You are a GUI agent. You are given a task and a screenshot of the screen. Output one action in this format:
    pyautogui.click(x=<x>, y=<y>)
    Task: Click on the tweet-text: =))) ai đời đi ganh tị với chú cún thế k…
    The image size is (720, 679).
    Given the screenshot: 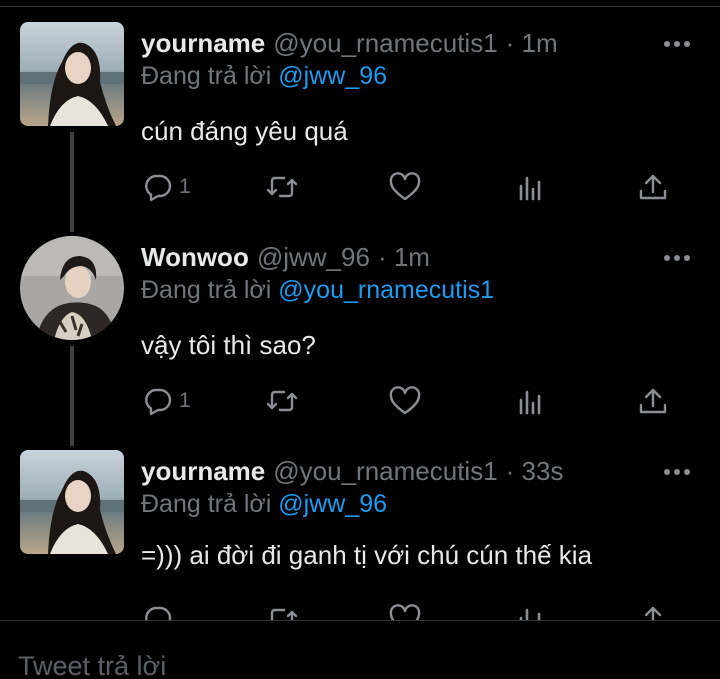 What is the action you would take?
    pyautogui.click(x=367, y=555)
    